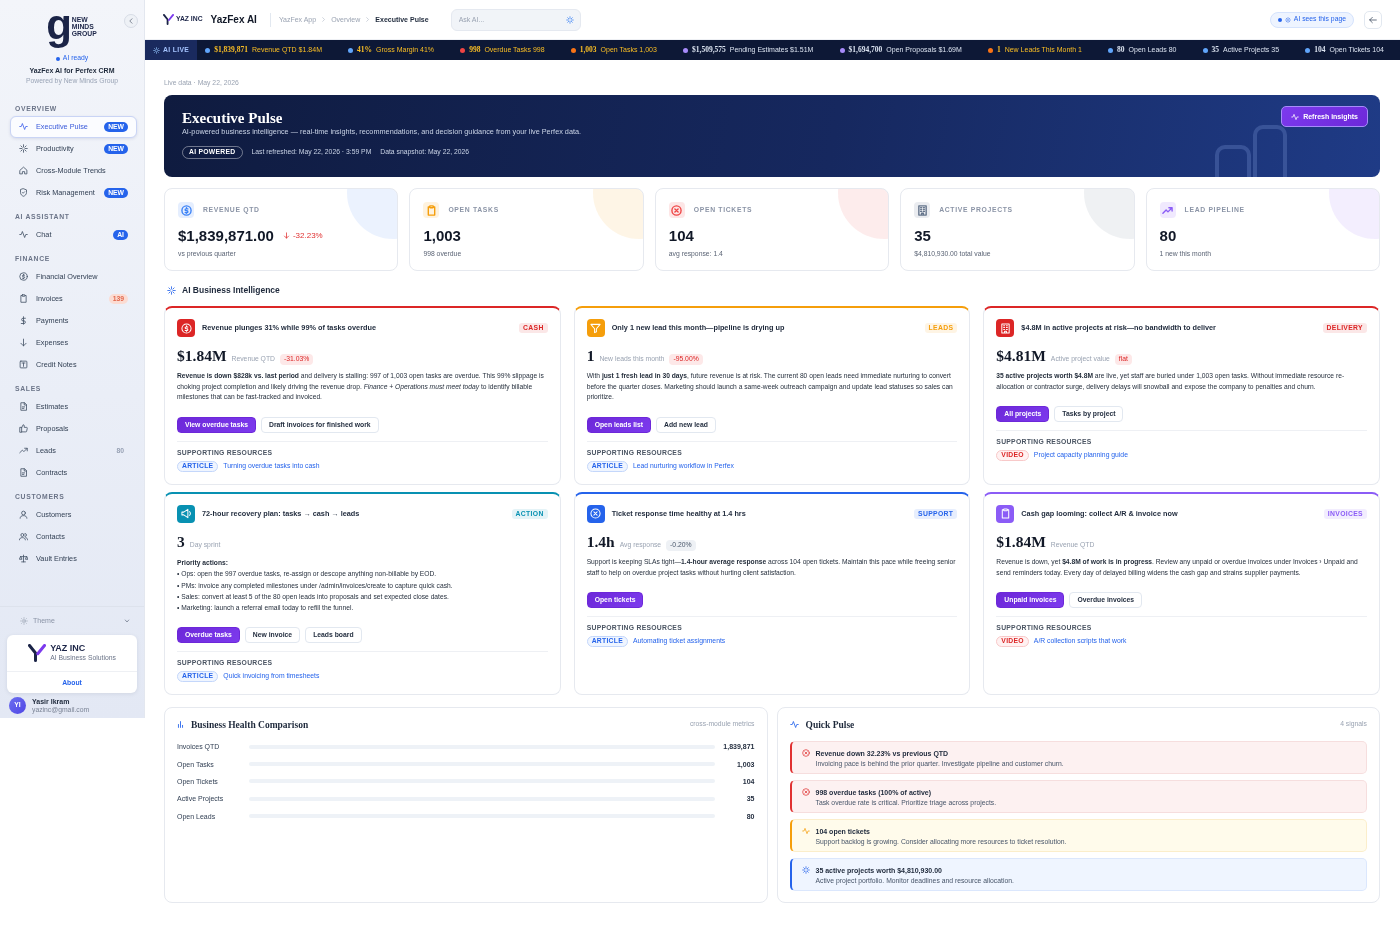 This screenshot has width=1400, height=948. What do you see at coordinates (23, 365) in the screenshot?
I see `note-icon` at bounding box center [23, 365].